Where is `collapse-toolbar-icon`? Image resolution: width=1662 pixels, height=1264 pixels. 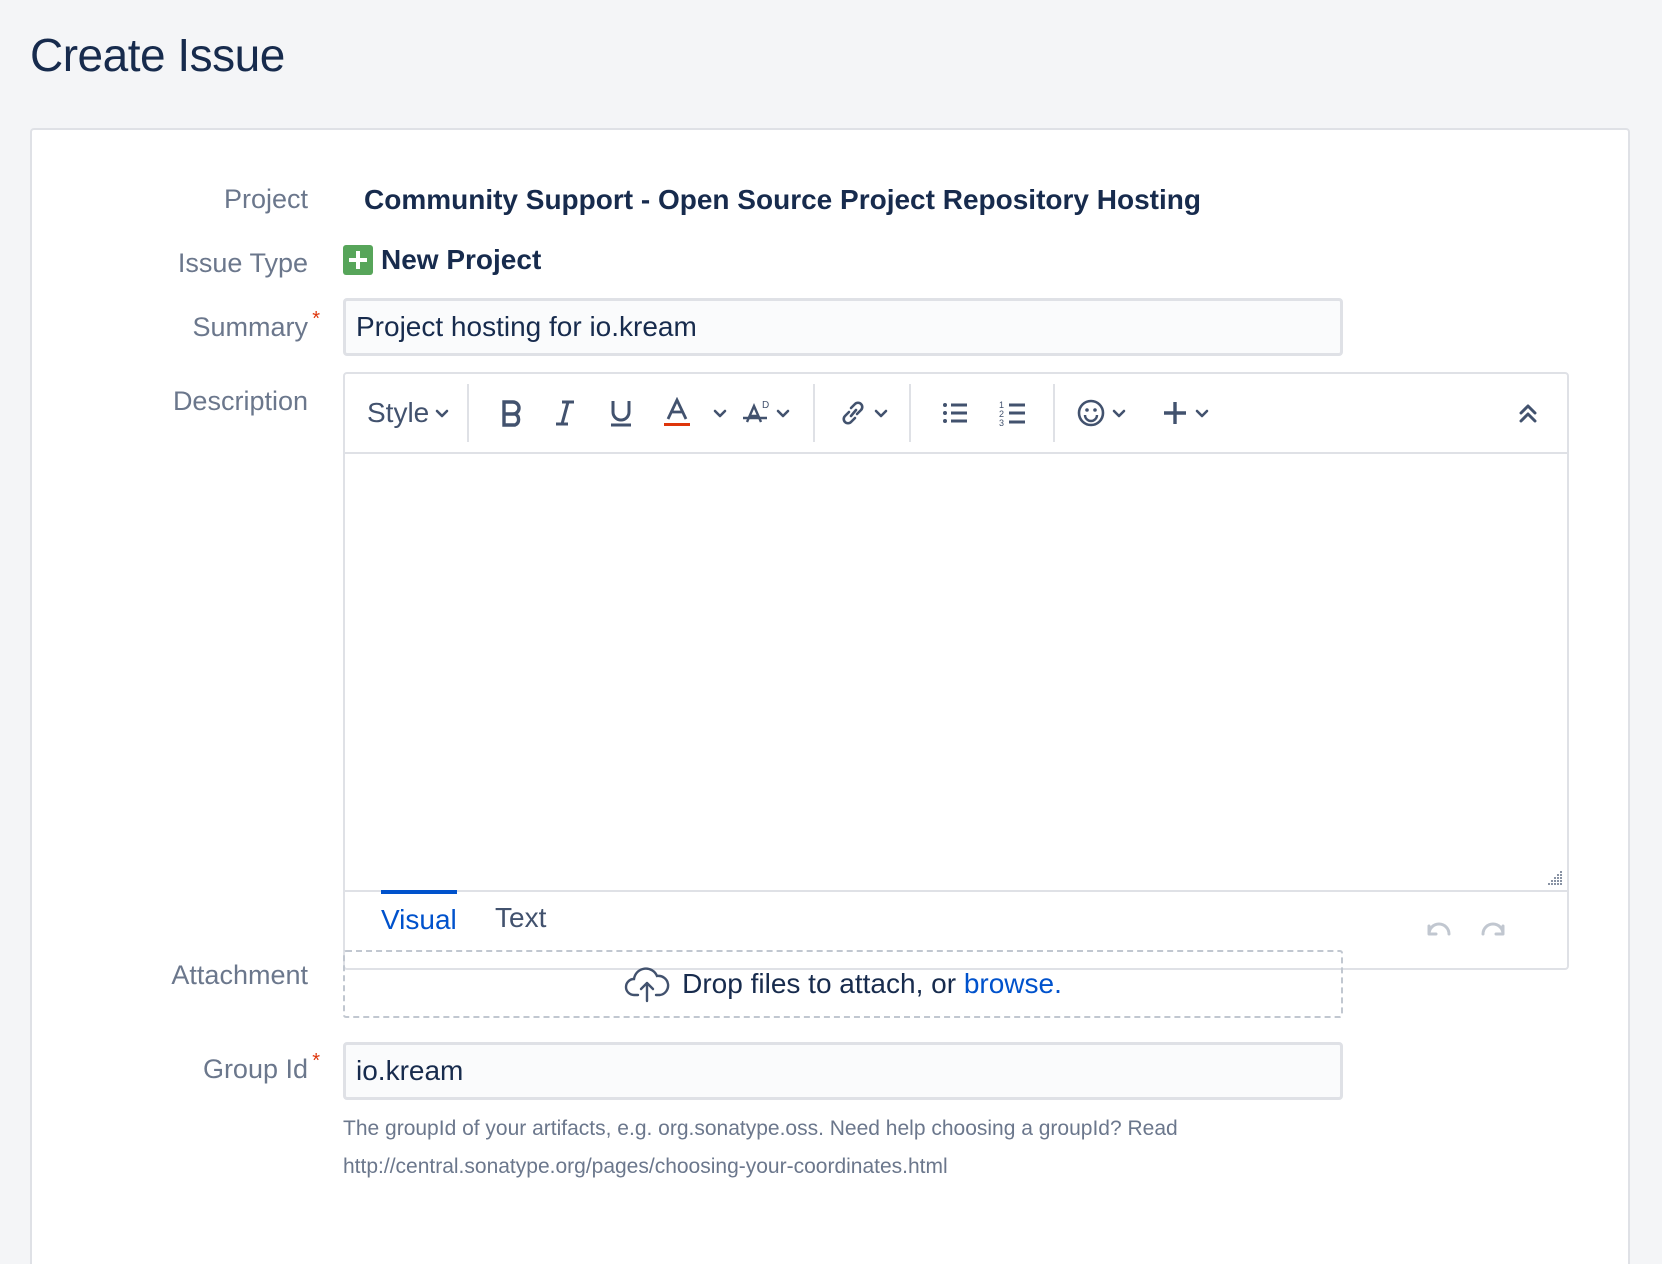 collapse-toolbar-icon is located at coordinates (1528, 413).